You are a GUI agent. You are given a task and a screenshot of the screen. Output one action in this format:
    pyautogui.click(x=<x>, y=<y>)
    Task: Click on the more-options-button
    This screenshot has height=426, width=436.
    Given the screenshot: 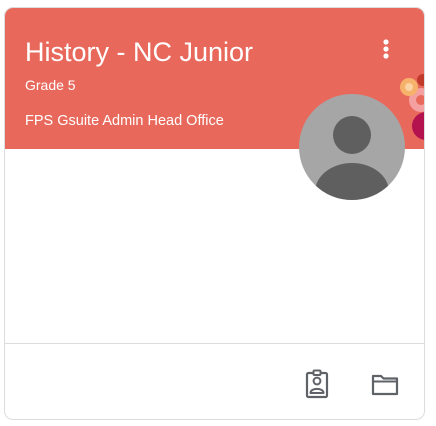 What is the action you would take?
    pyautogui.click(x=386, y=49)
    